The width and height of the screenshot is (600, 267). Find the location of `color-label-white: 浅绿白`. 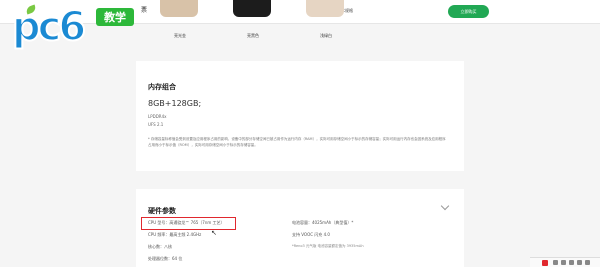

color-label-white: 浅绿白 is located at coordinates (326, 35).